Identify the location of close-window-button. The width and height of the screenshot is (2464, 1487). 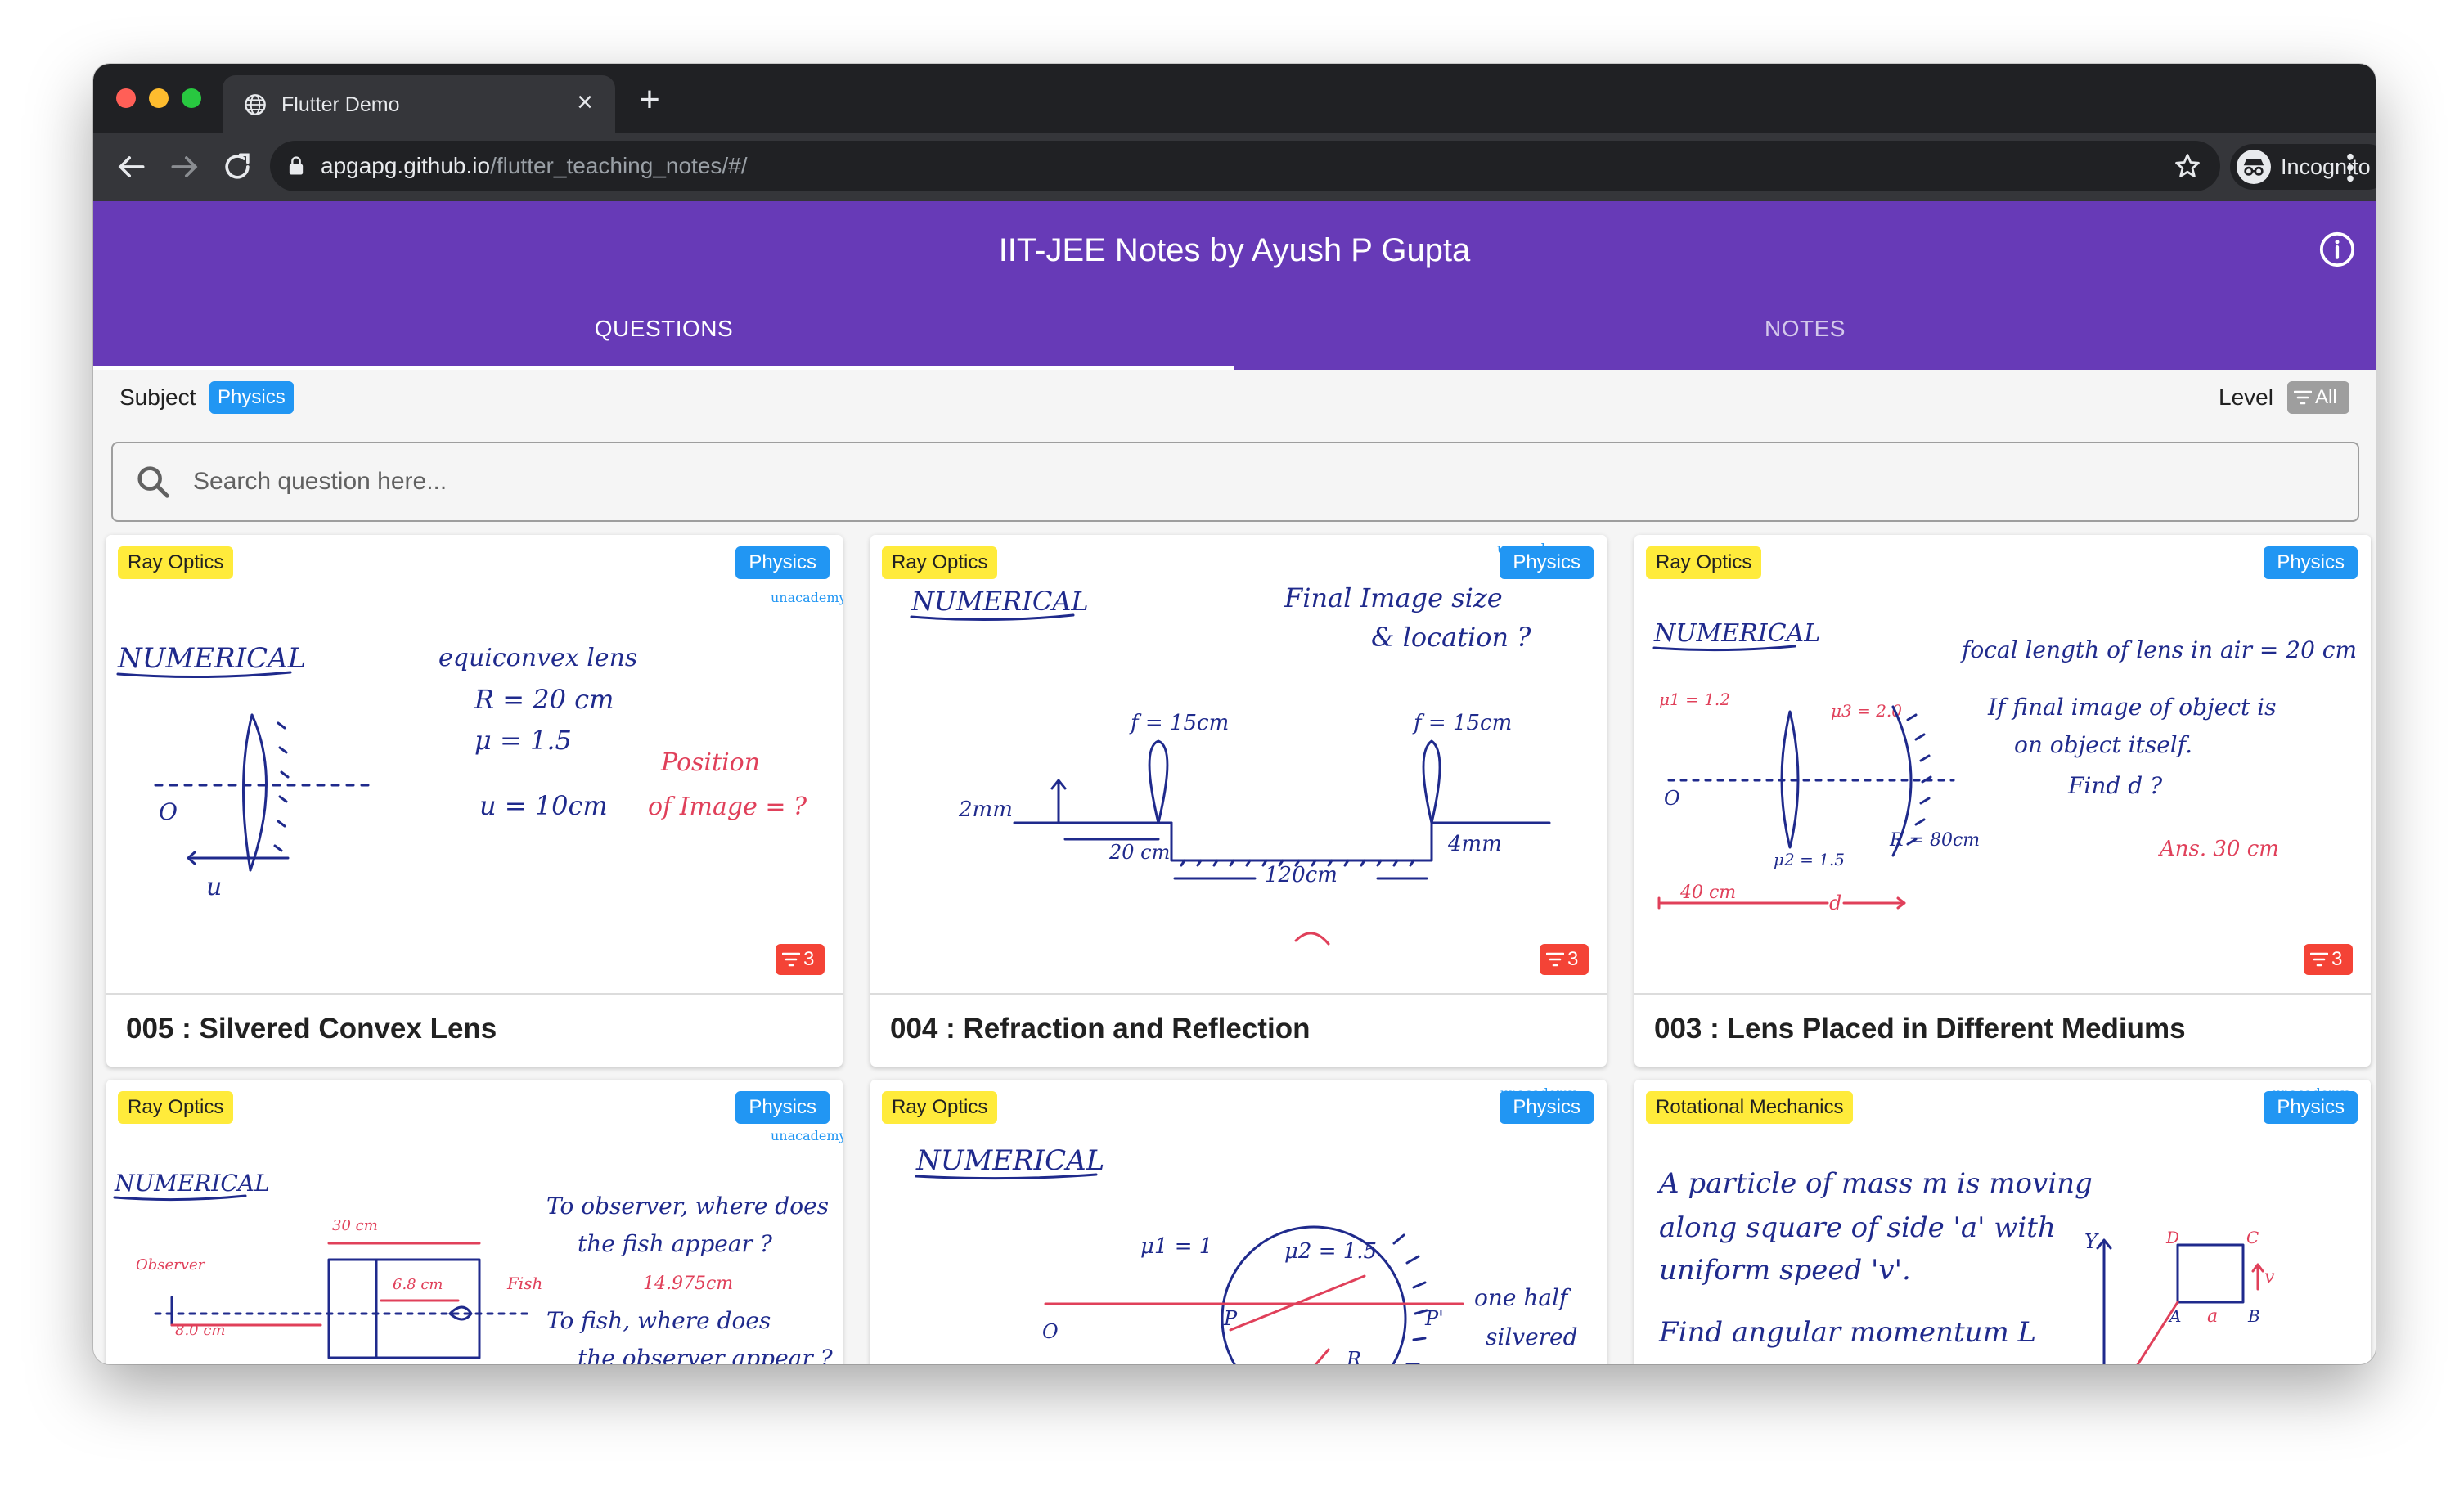
(126, 98).